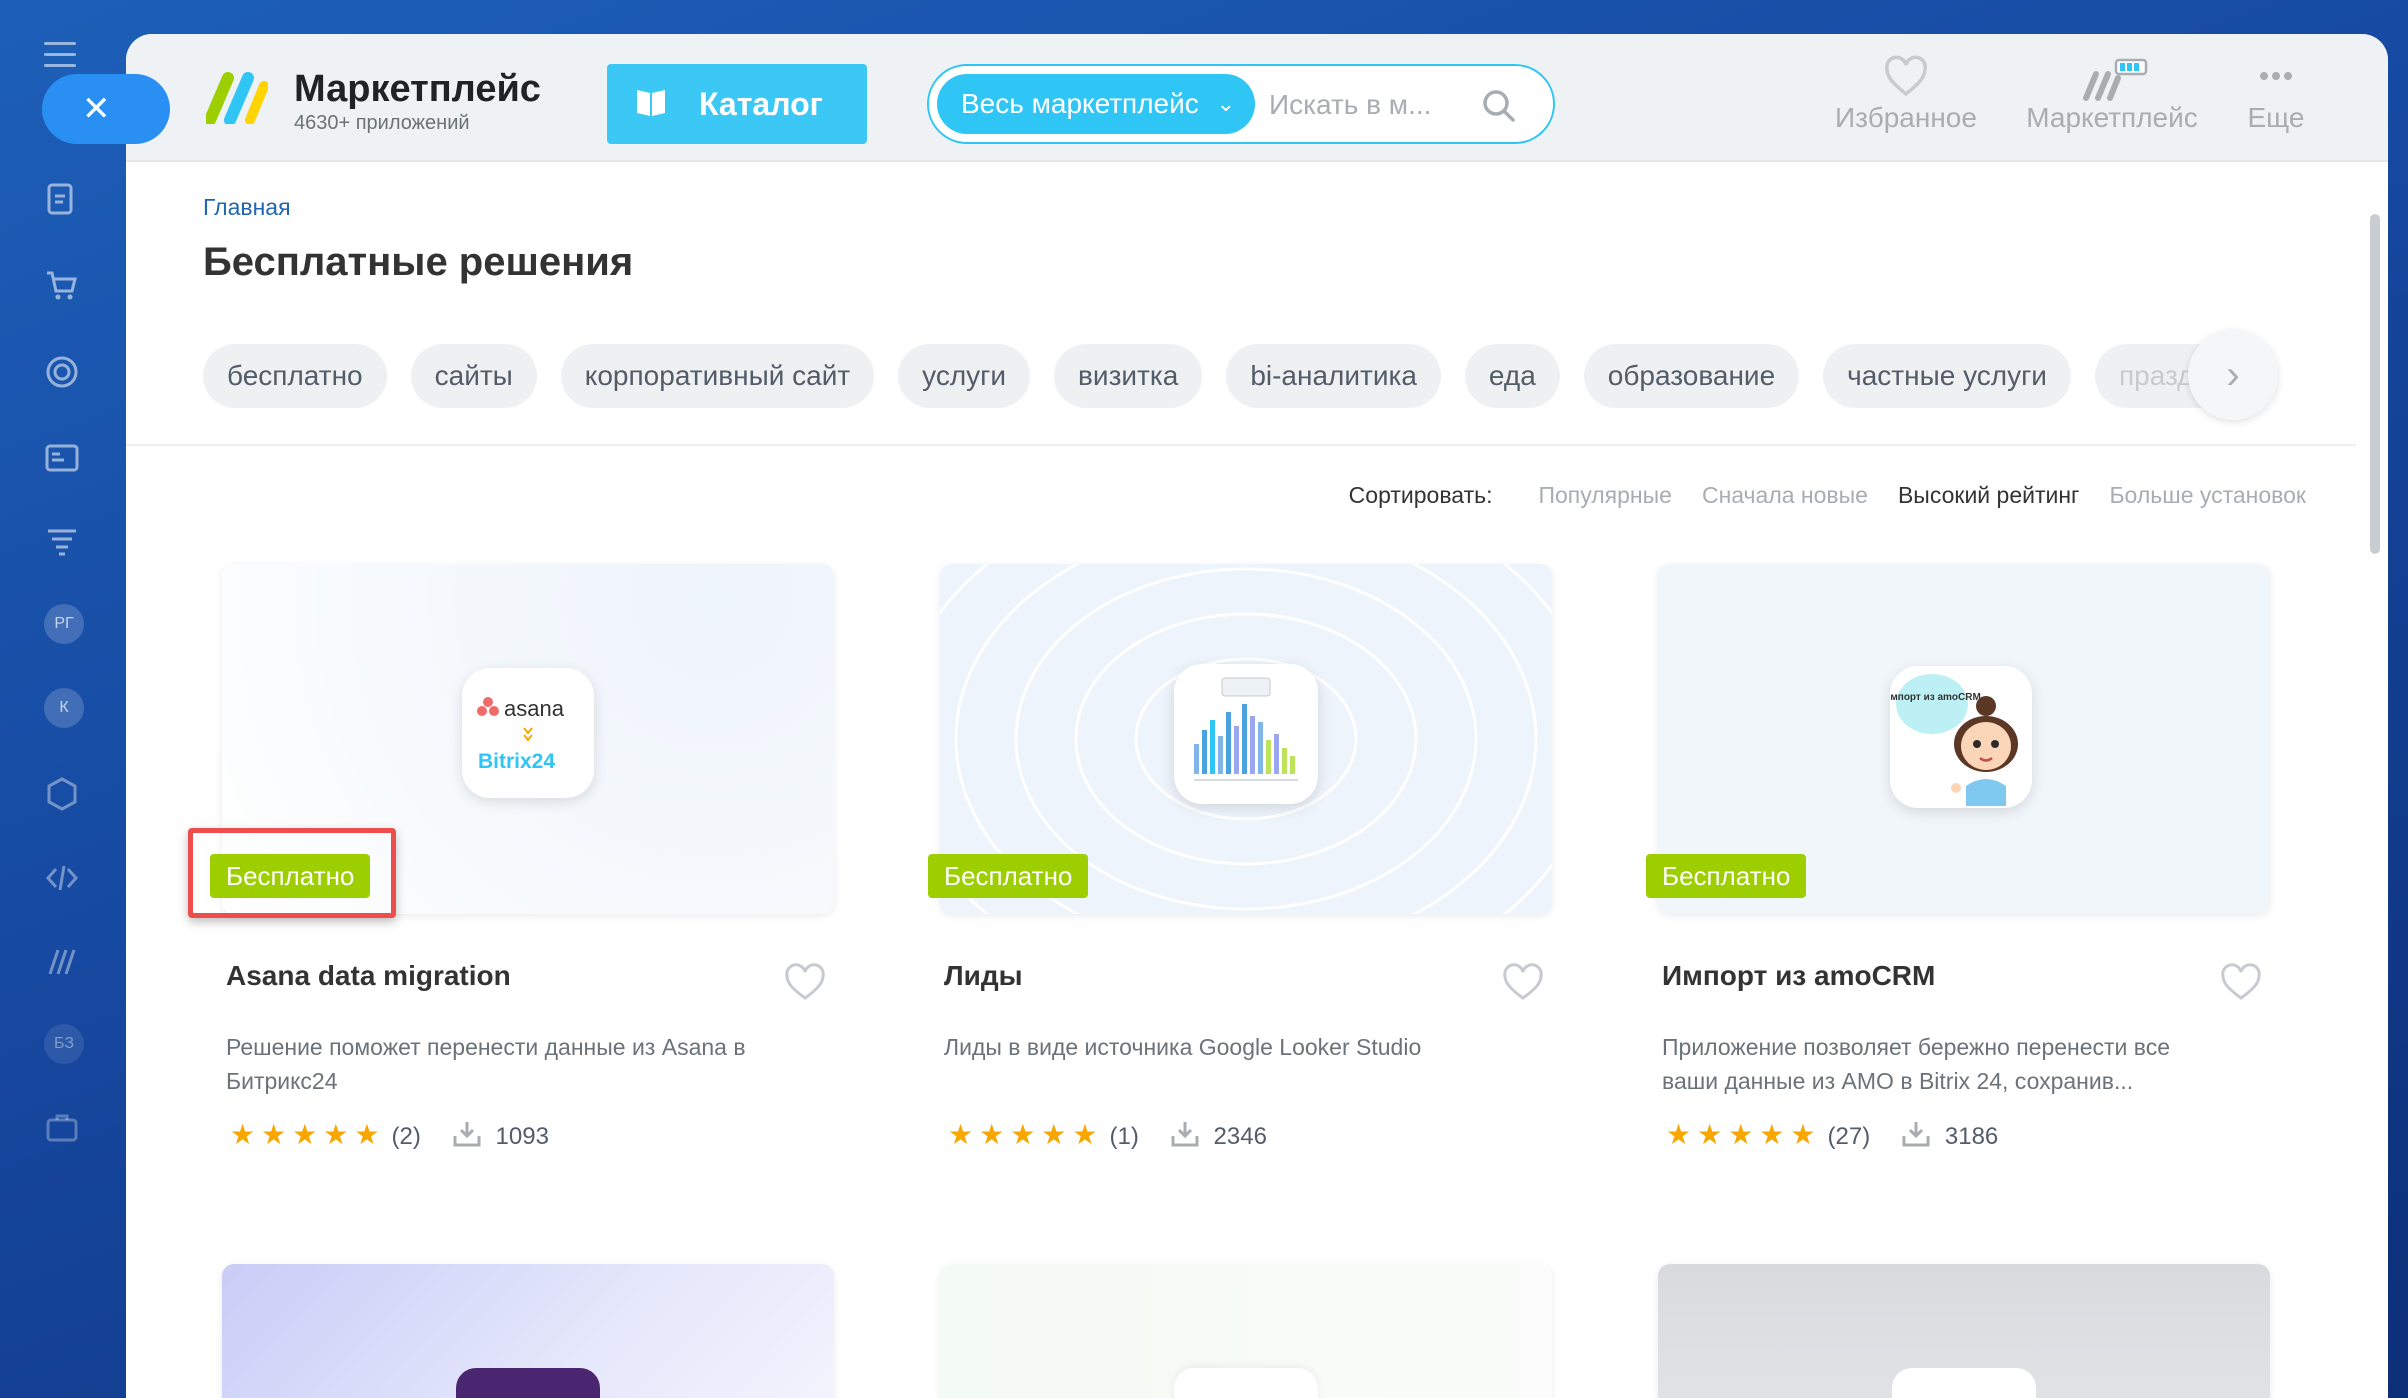 The image size is (2408, 1398). What do you see at coordinates (64, 708) in the screenshot?
I see `avatar-k: К` at bounding box center [64, 708].